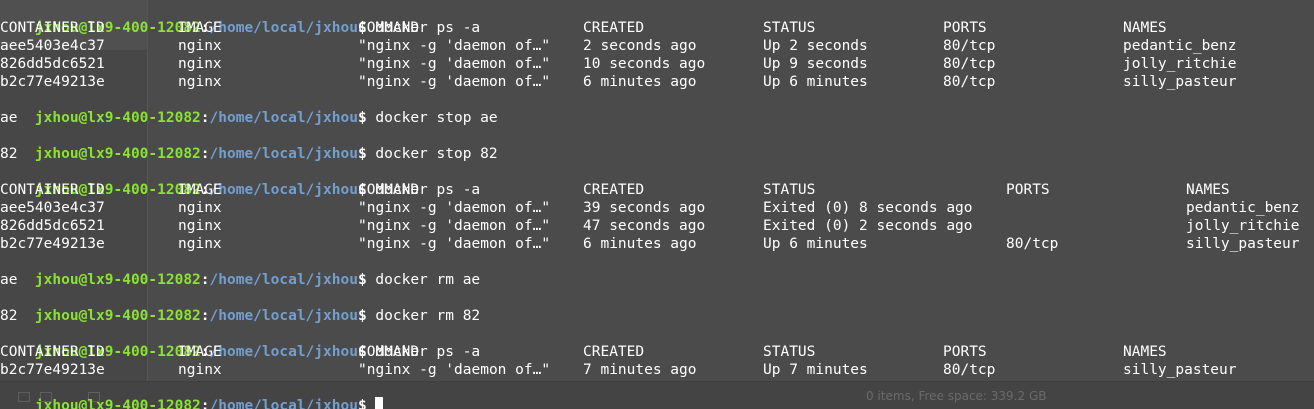  I want to click on created-cell: 39 seconds ago, so click(644, 208).